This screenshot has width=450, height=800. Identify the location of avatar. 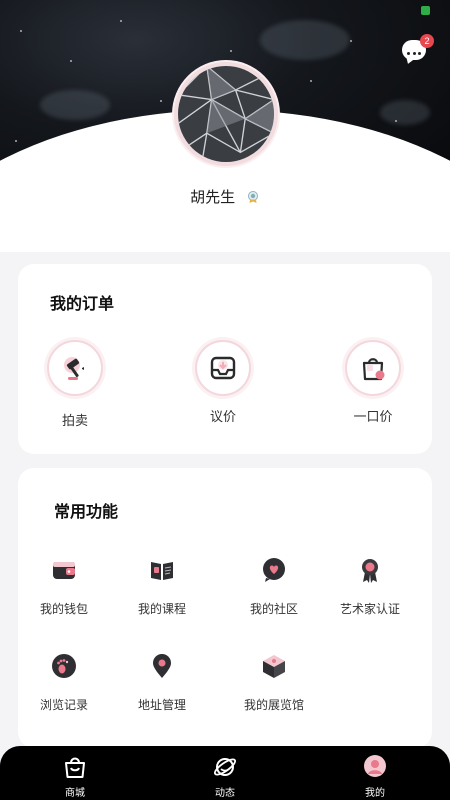
(226, 114).